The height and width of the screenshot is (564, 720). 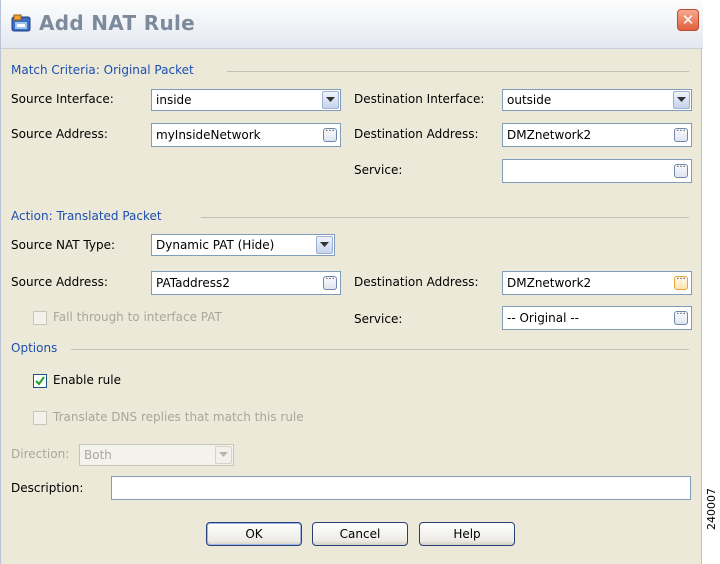 I want to click on destination-interface-select: outside, so click(x=597, y=100).